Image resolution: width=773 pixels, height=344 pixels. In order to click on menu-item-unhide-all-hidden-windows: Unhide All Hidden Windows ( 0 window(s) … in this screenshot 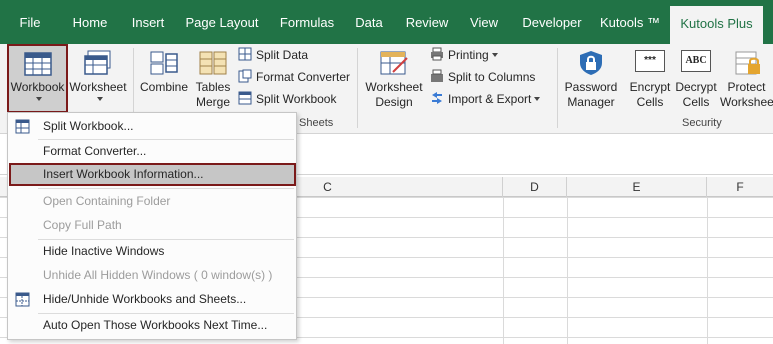, I will do `click(152, 275)`.